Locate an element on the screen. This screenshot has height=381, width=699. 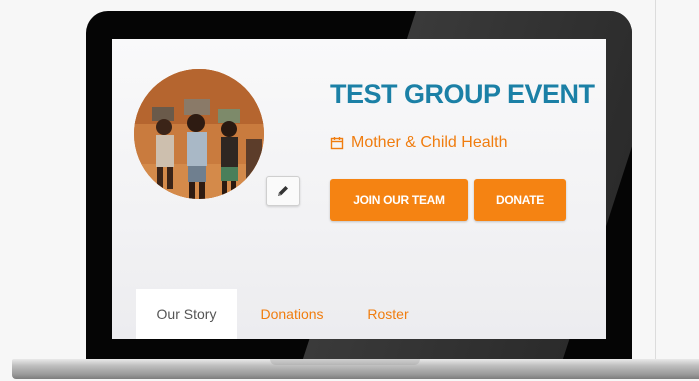
avatar-photo is located at coordinates (199, 134).